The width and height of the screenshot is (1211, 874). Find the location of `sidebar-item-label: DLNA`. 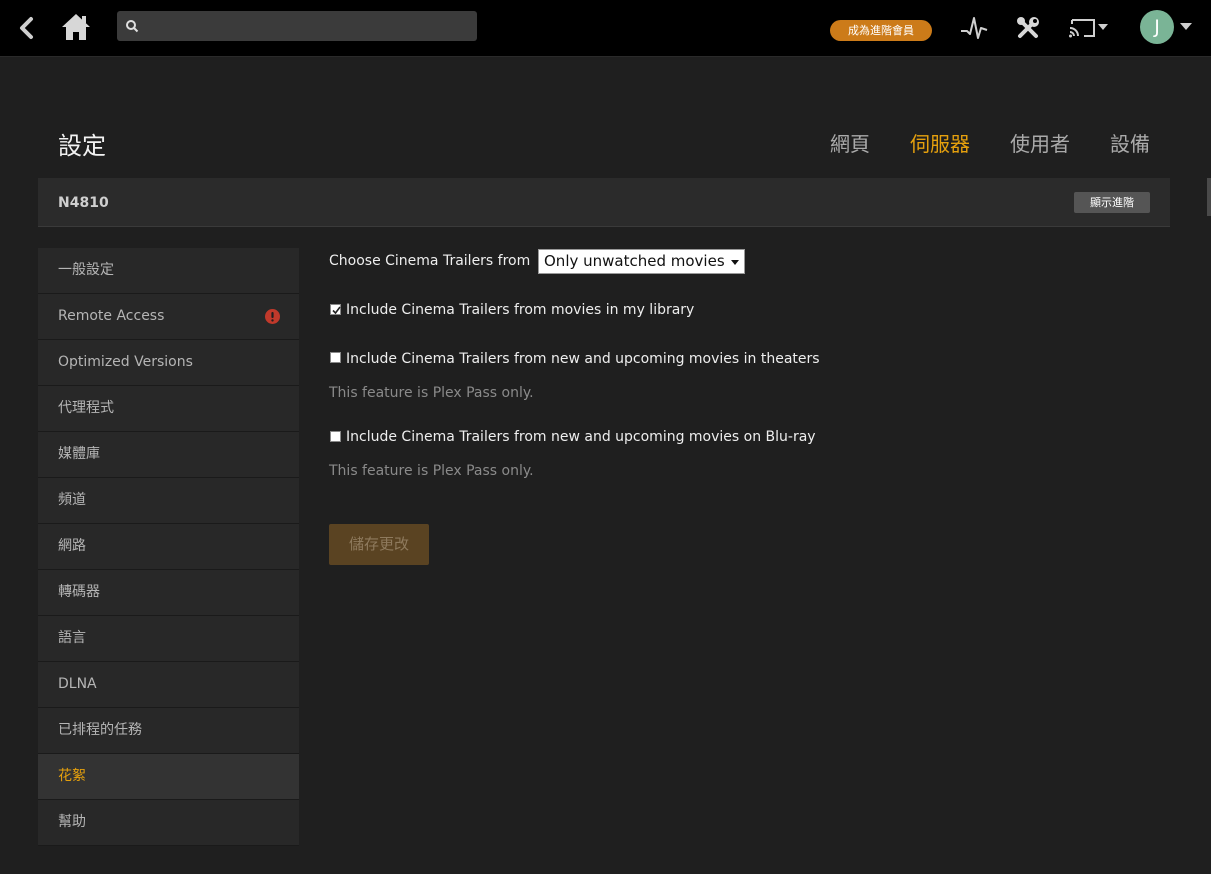

sidebar-item-label: DLNA is located at coordinates (77, 684).